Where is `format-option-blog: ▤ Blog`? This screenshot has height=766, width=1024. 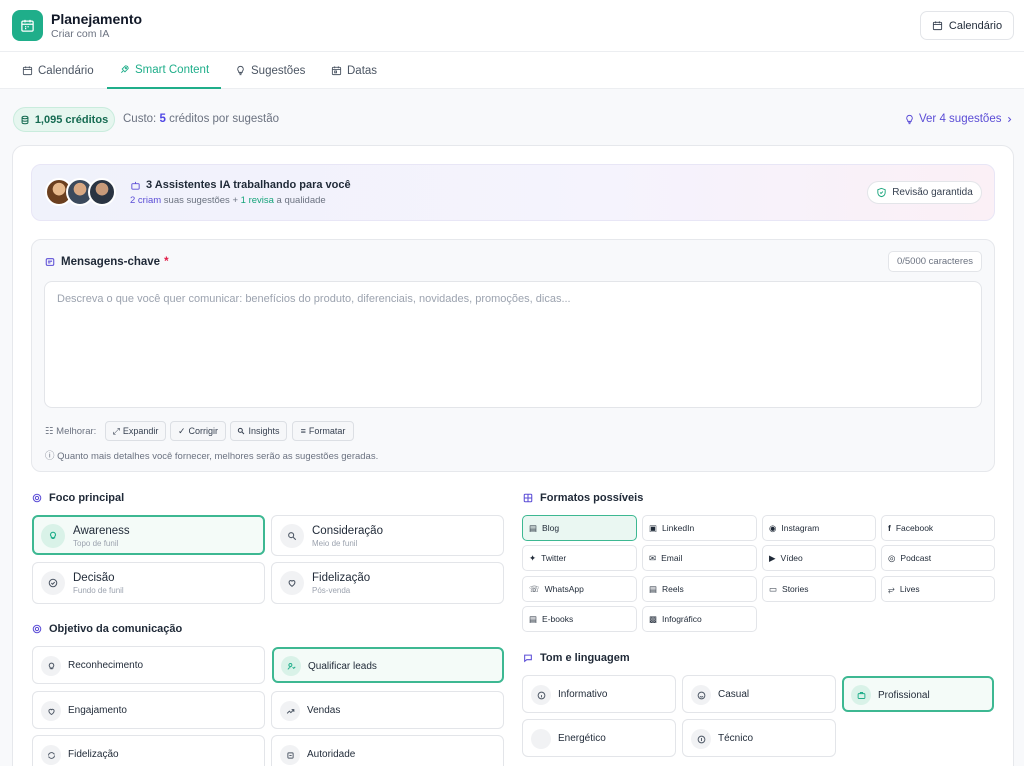
format-option-blog: ▤ Blog is located at coordinates (579, 528).